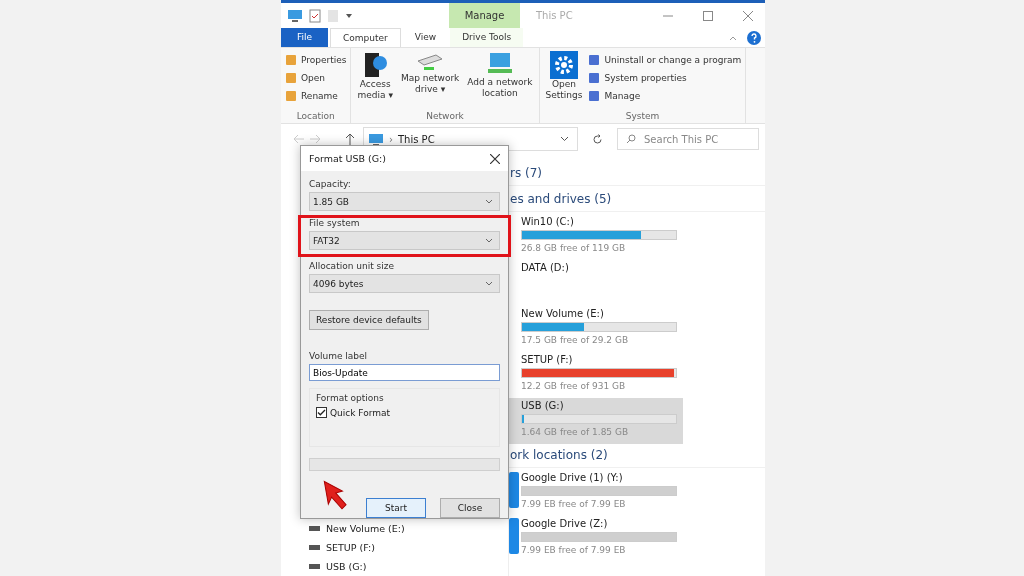 The image size is (1024, 576). Describe the element at coordinates (365, 37) in the screenshot. I see `ribbon-tab: Computer` at that location.